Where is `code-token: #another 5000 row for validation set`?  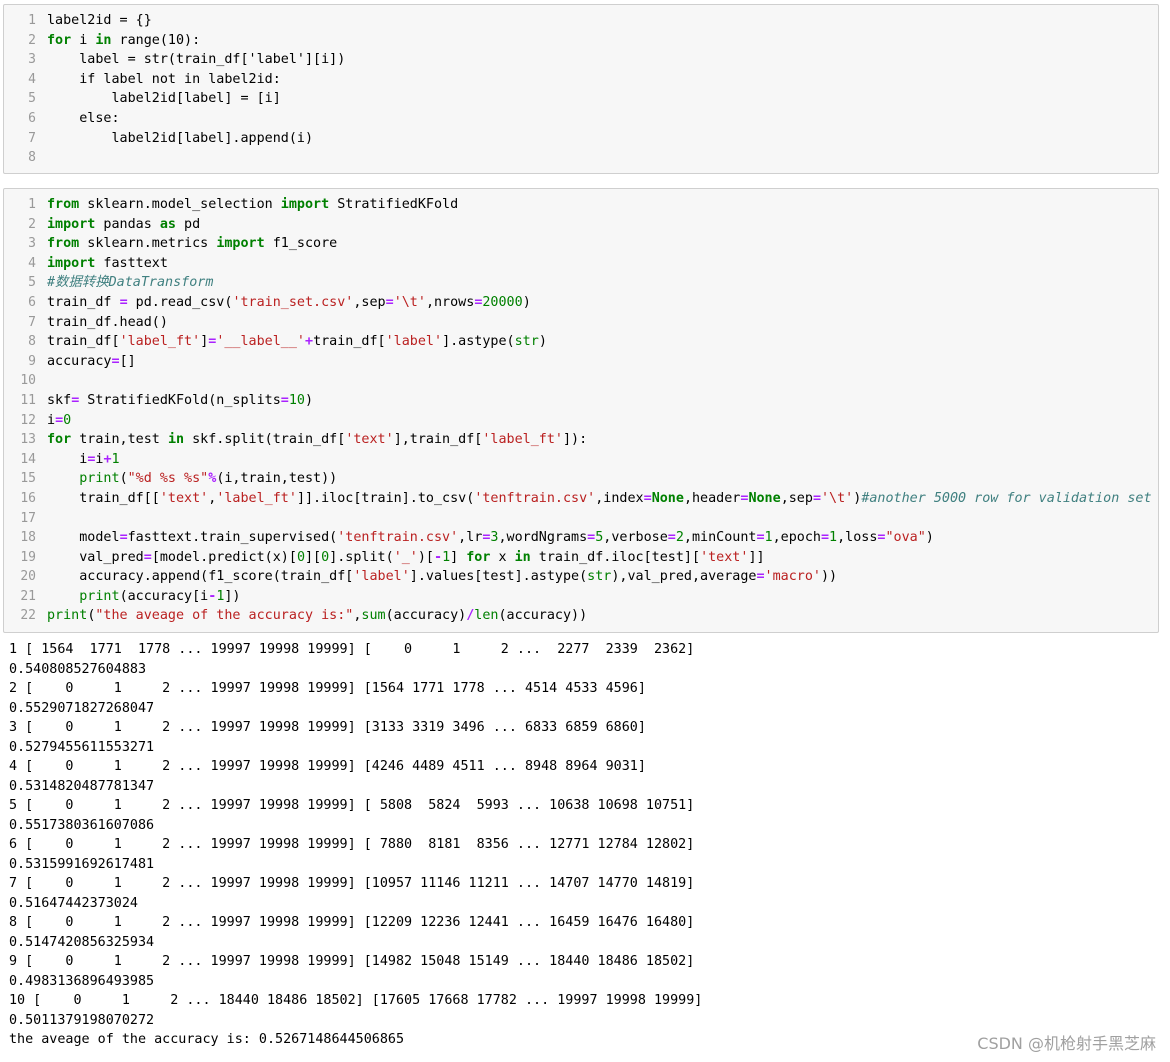 code-token: #another 5000 row for validation set is located at coordinates (1006, 498).